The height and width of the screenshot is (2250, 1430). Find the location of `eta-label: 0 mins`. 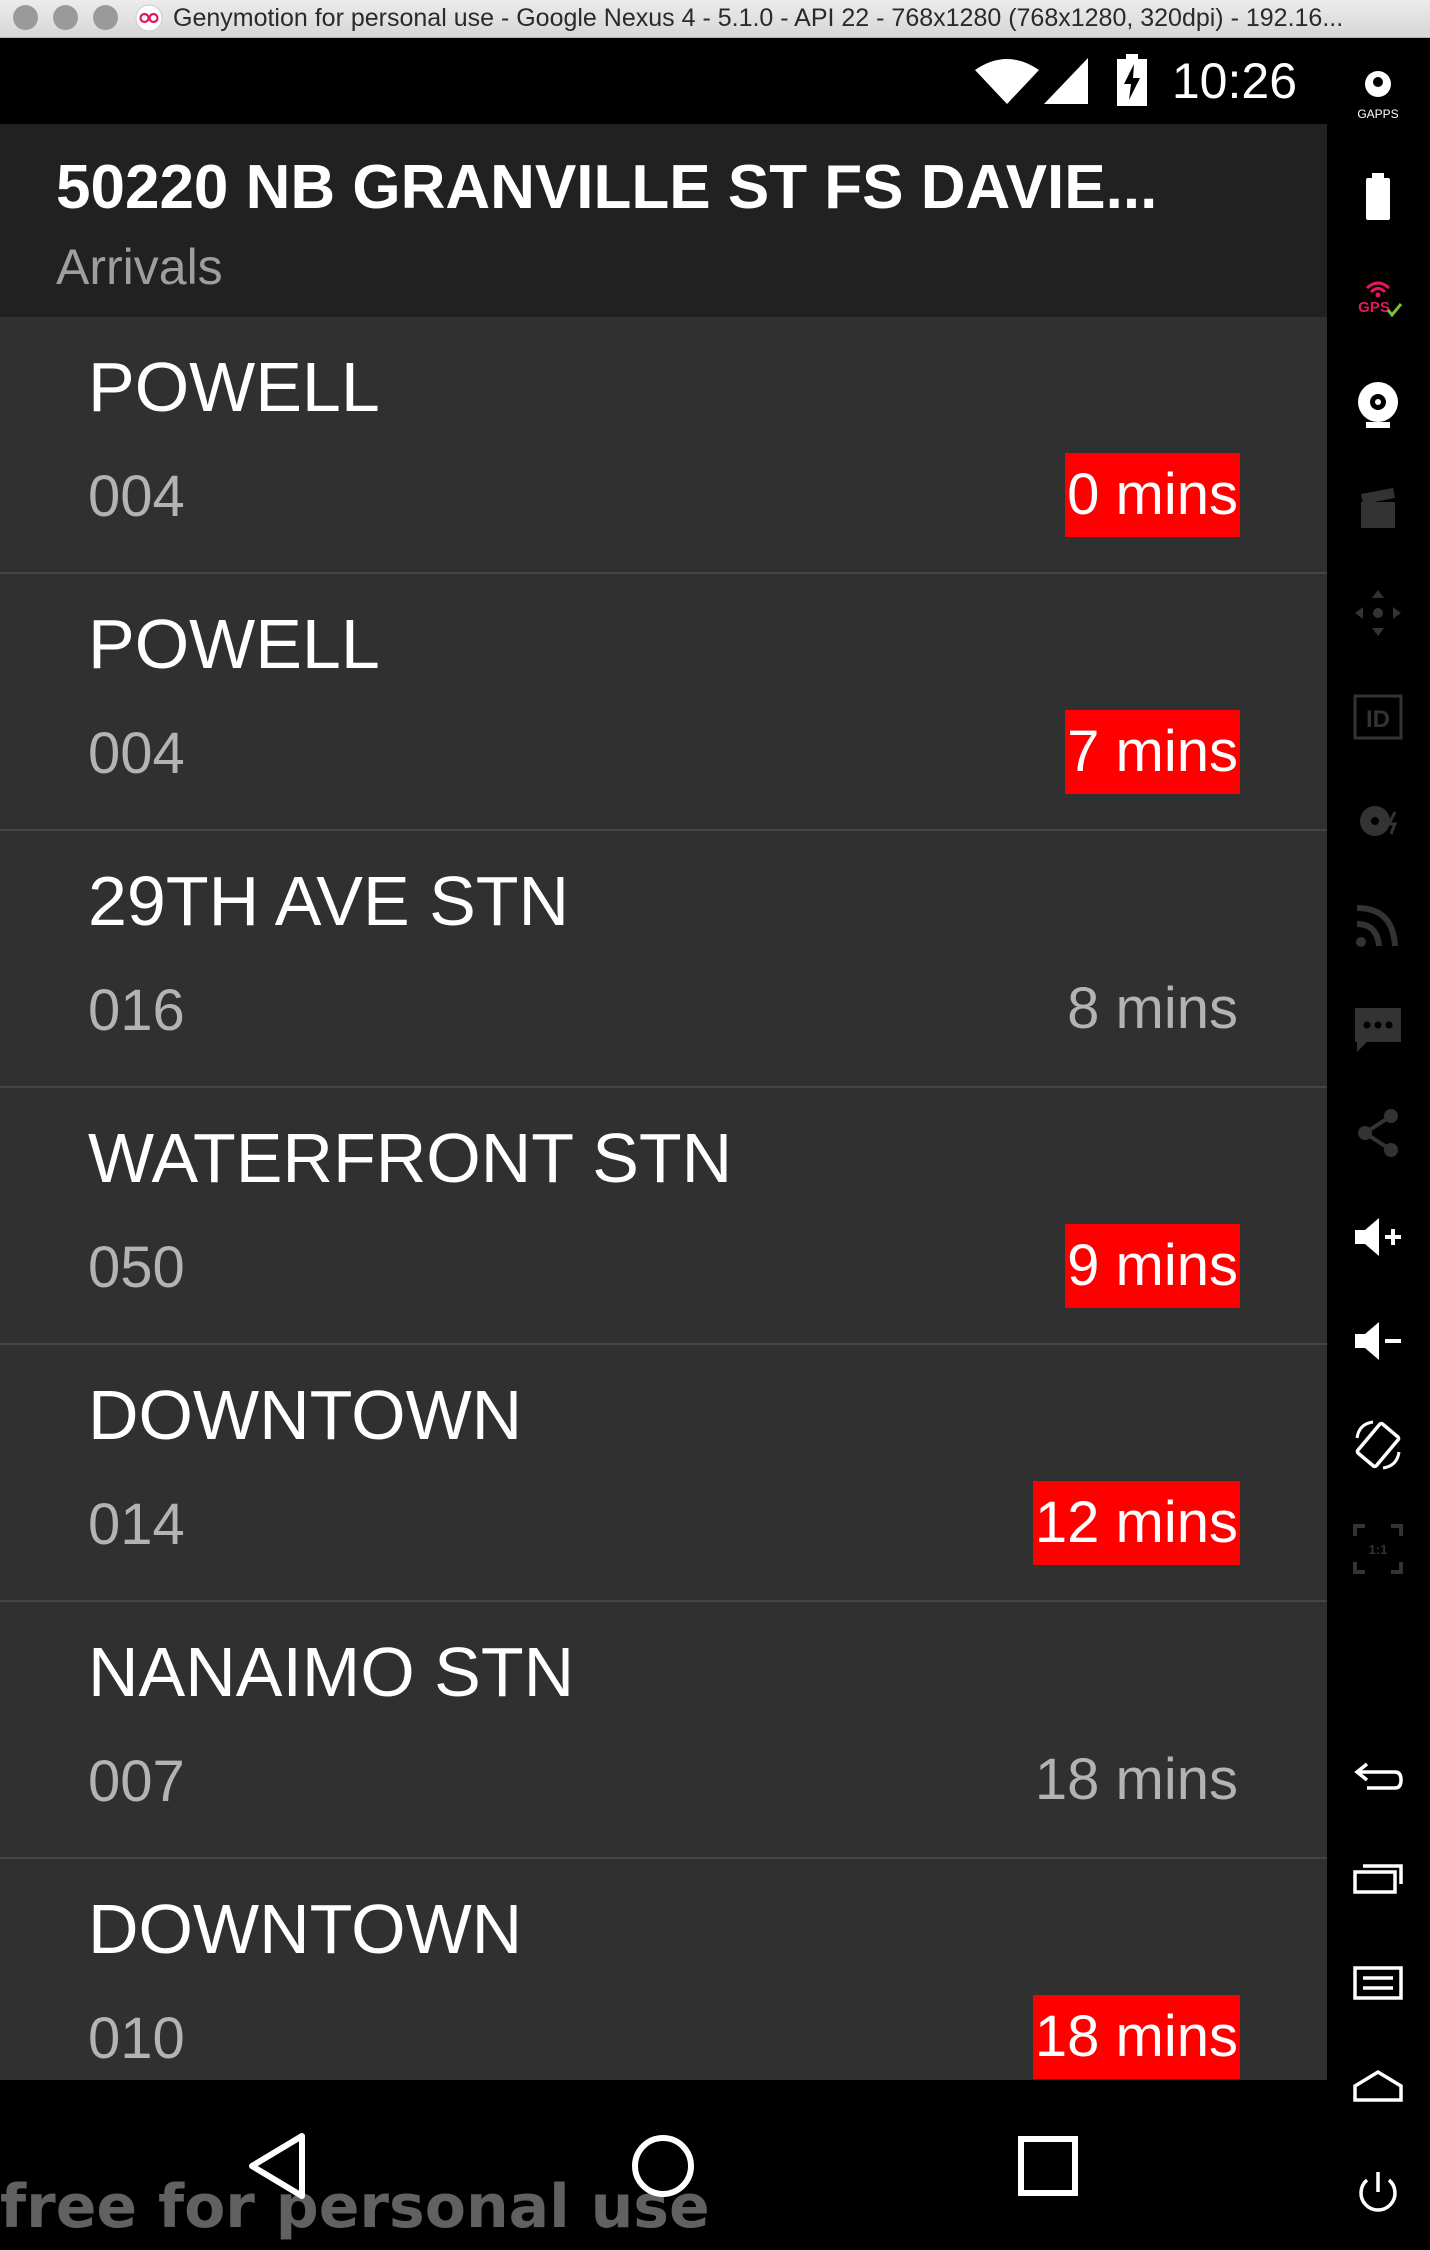

eta-label: 0 mins is located at coordinates (1152, 495).